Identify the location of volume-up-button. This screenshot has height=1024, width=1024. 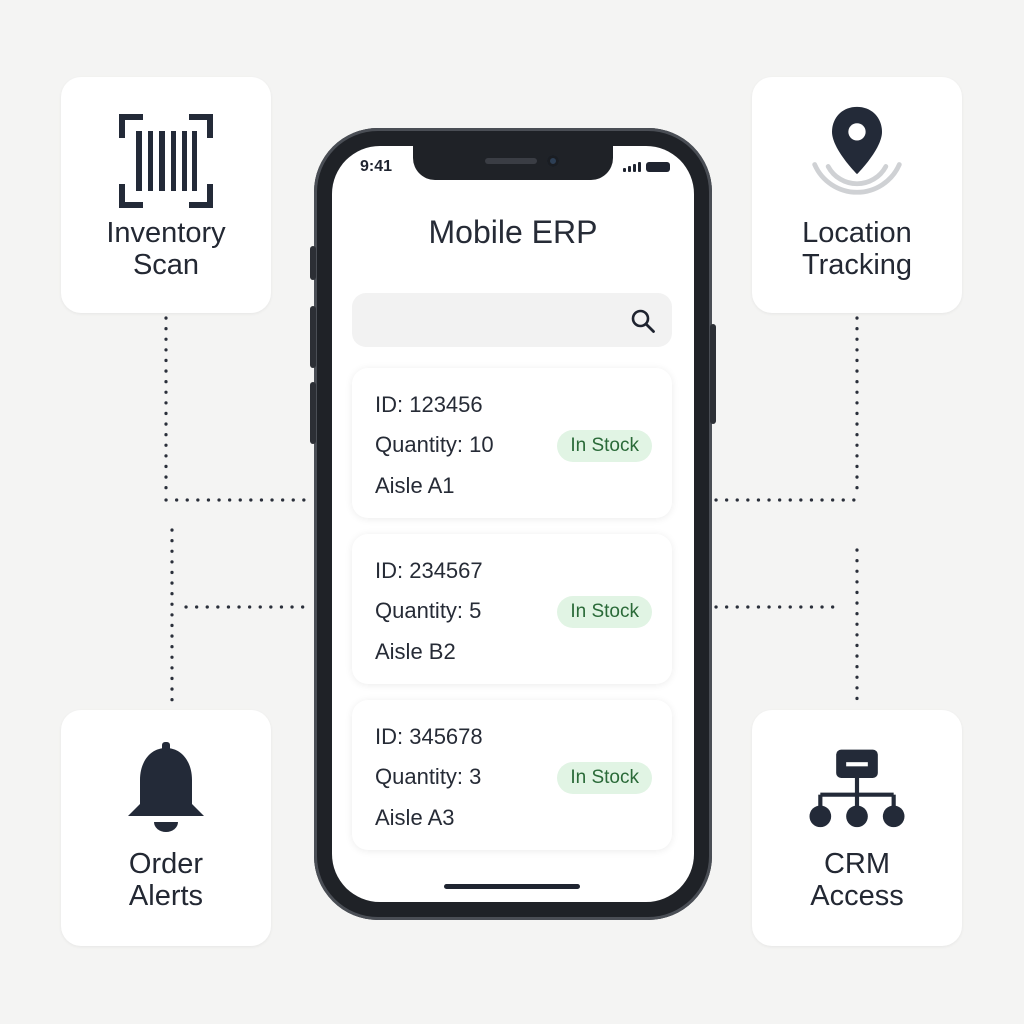
(313, 337).